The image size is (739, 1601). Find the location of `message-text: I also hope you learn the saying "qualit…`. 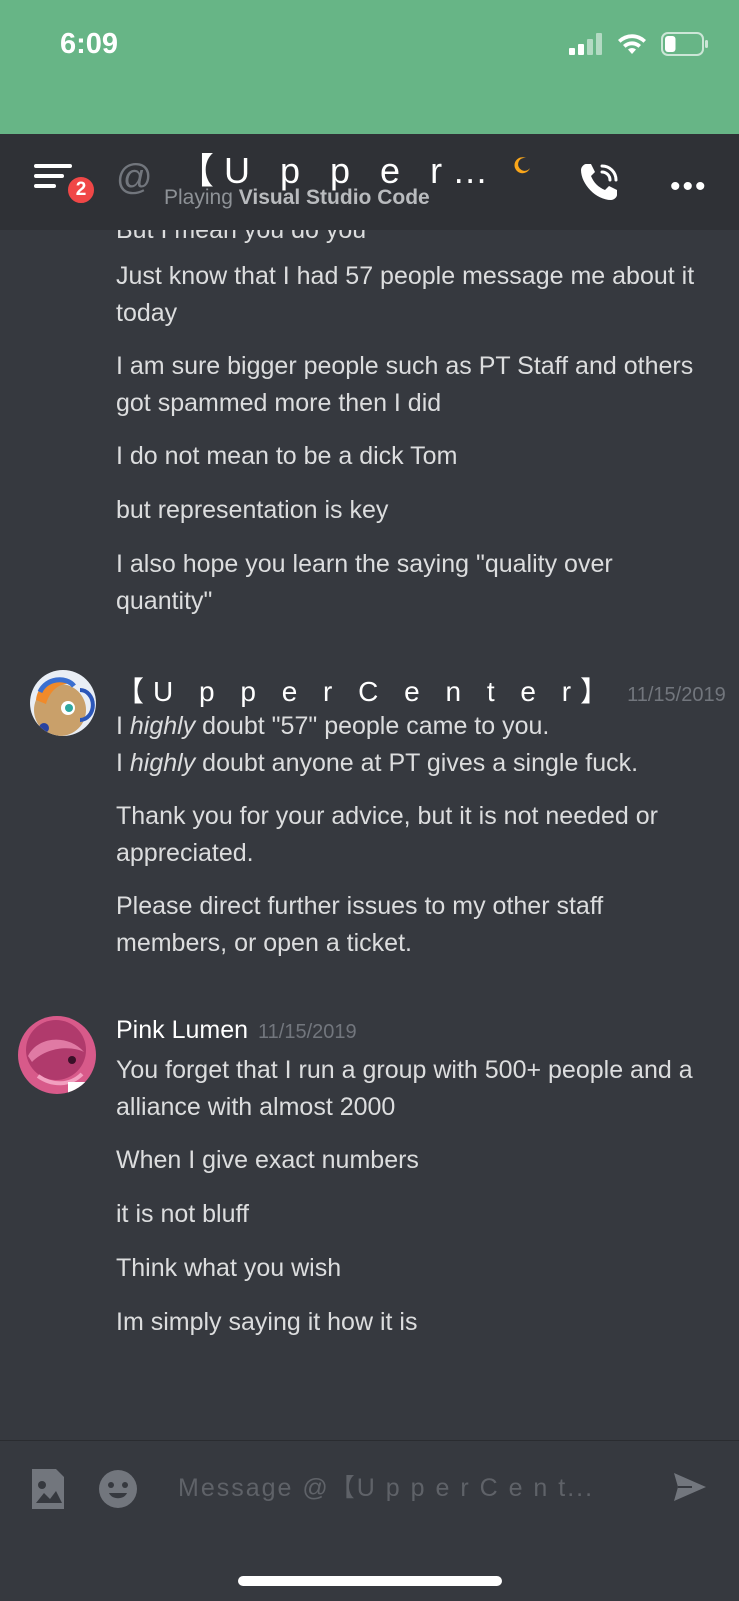

message-text: I also hope you learn the saying "qualit… is located at coordinates (364, 582).